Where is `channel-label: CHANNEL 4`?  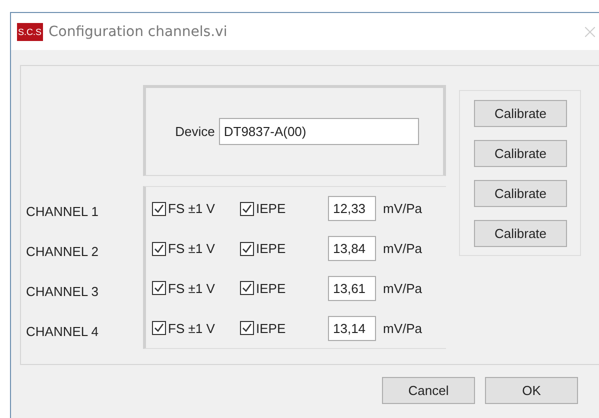
channel-label: CHANNEL 4 is located at coordinates (61, 331).